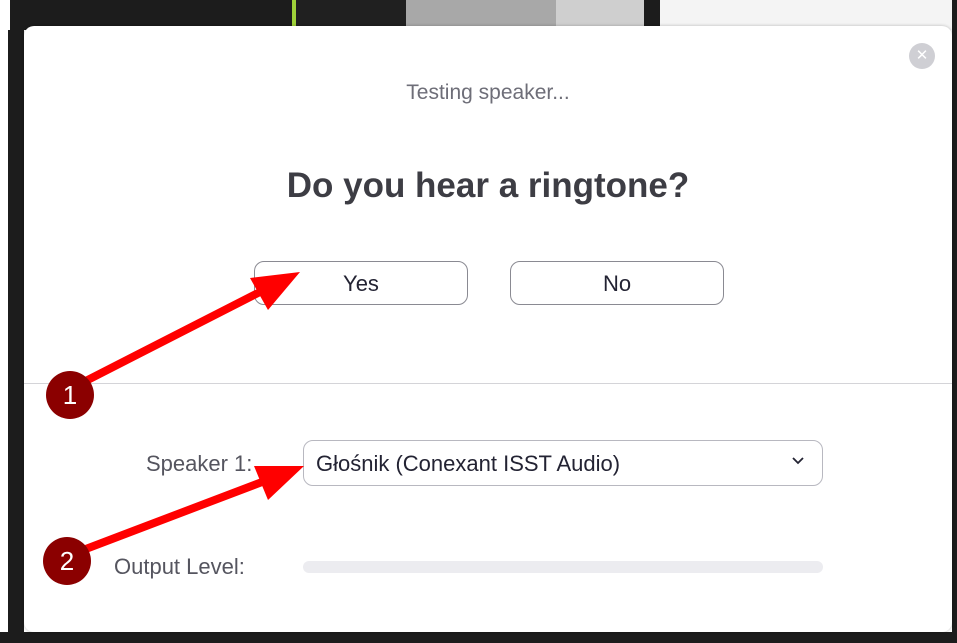 The width and height of the screenshot is (957, 643). Describe the element at coordinates (478, 637) in the screenshot. I see `background-bottom` at that location.